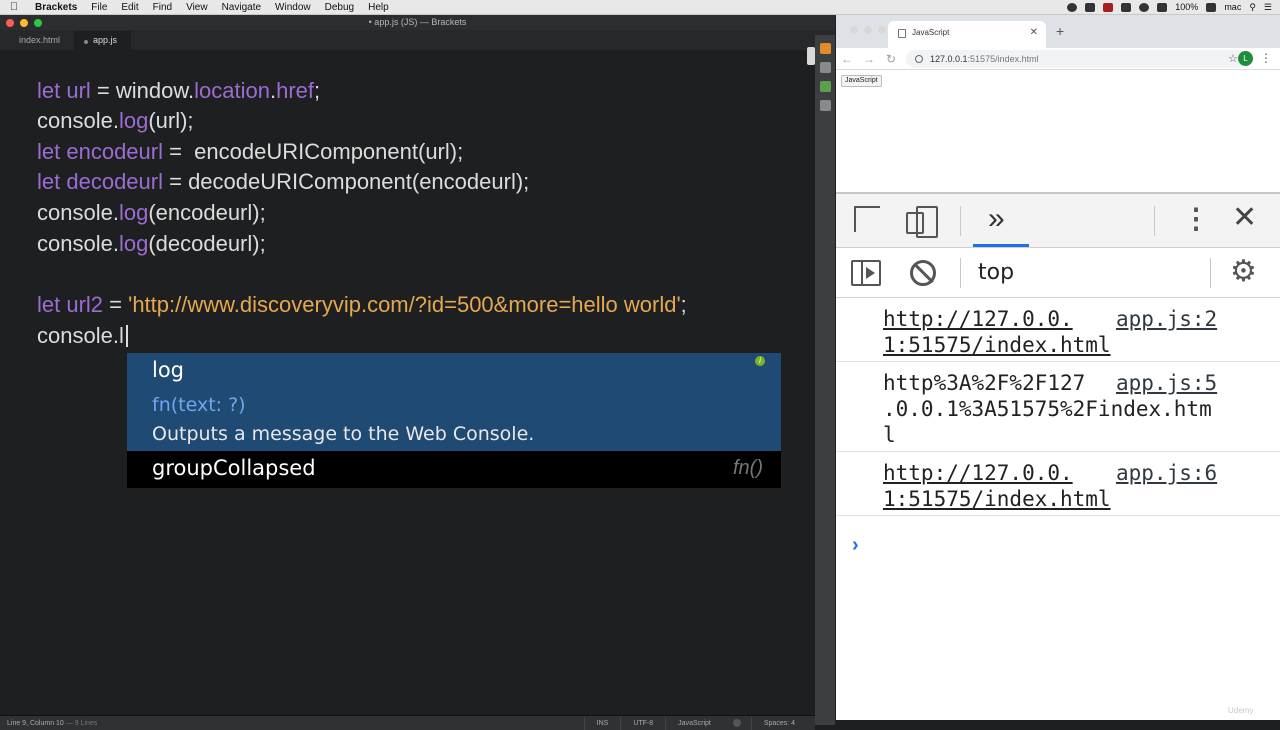  What do you see at coordinates (866, 273) in the screenshot?
I see `console-sidebar-icon` at bounding box center [866, 273].